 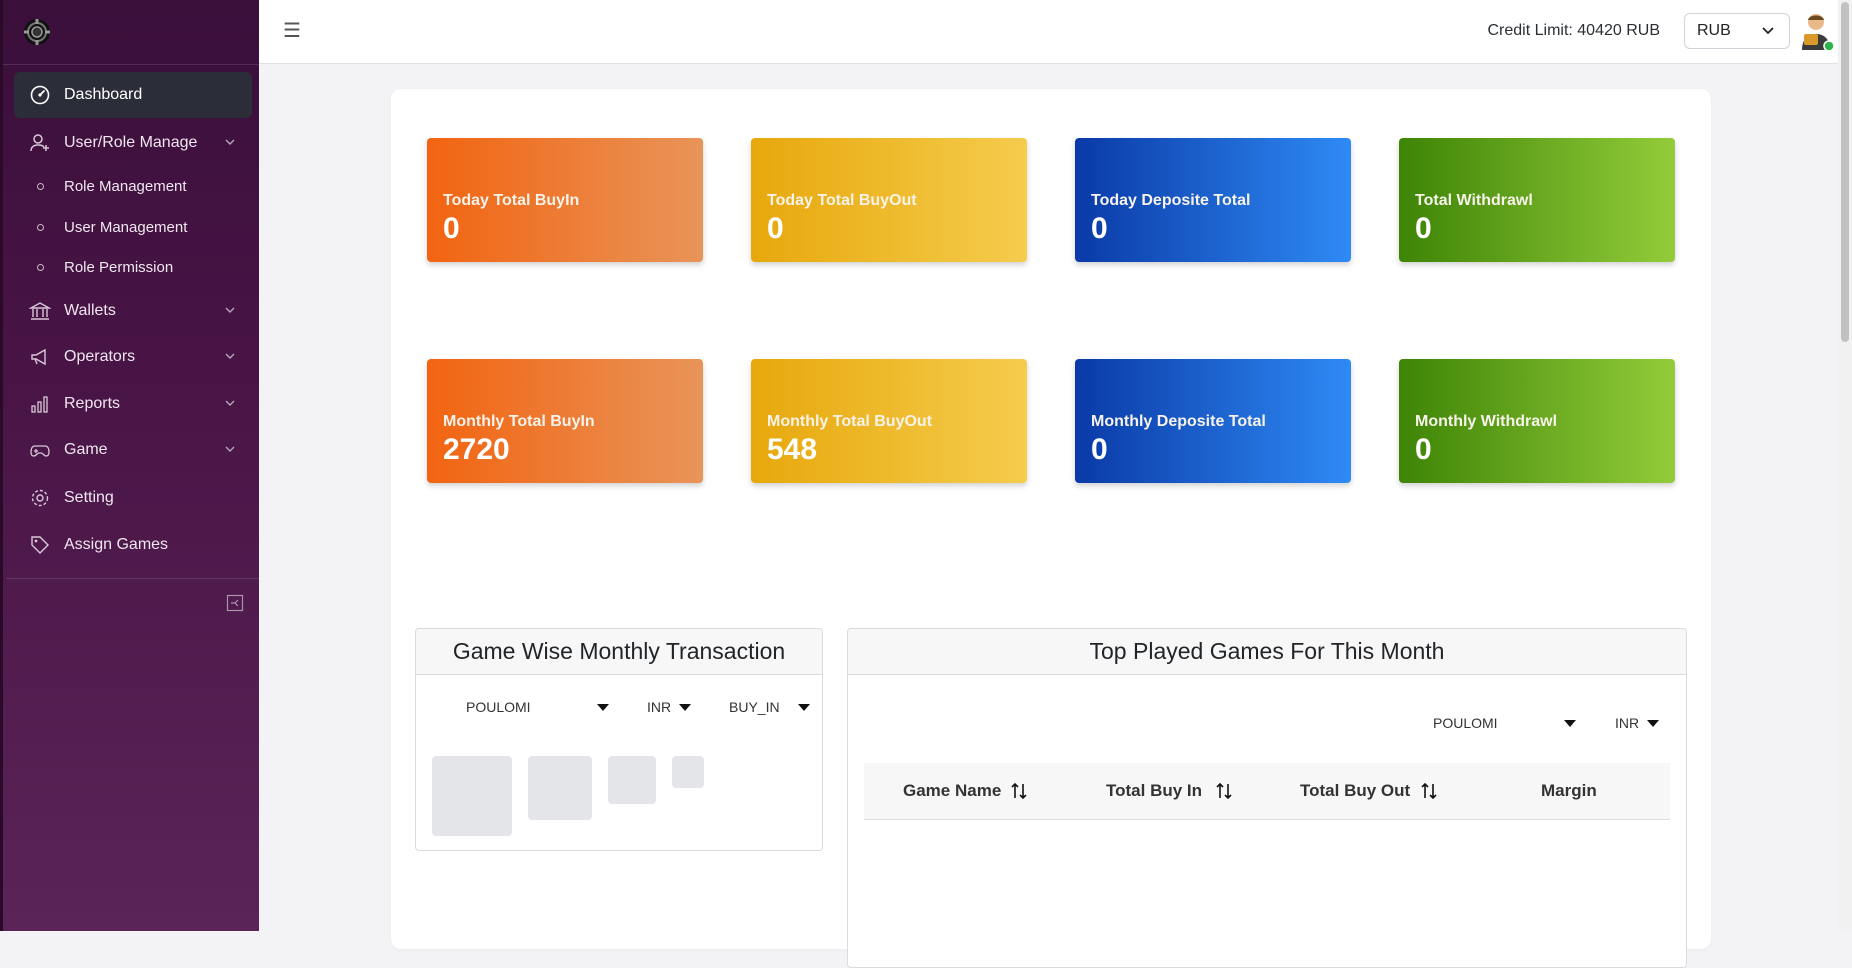 What do you see at coordinates (1355, 791) in the screenshot?
I see `column-header-total-buy-out: Total Buy Out` at bounding box center [1355, 791].